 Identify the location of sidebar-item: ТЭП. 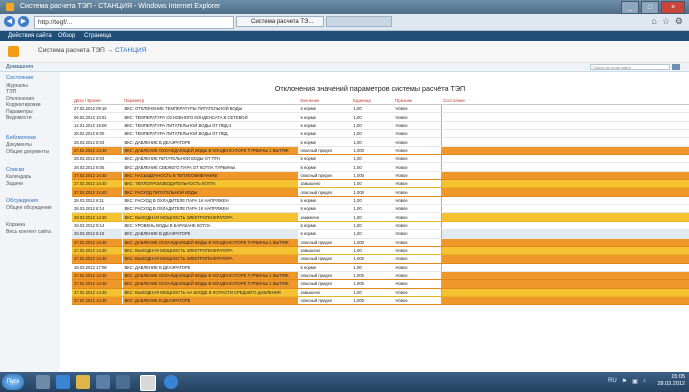
(11, 92).